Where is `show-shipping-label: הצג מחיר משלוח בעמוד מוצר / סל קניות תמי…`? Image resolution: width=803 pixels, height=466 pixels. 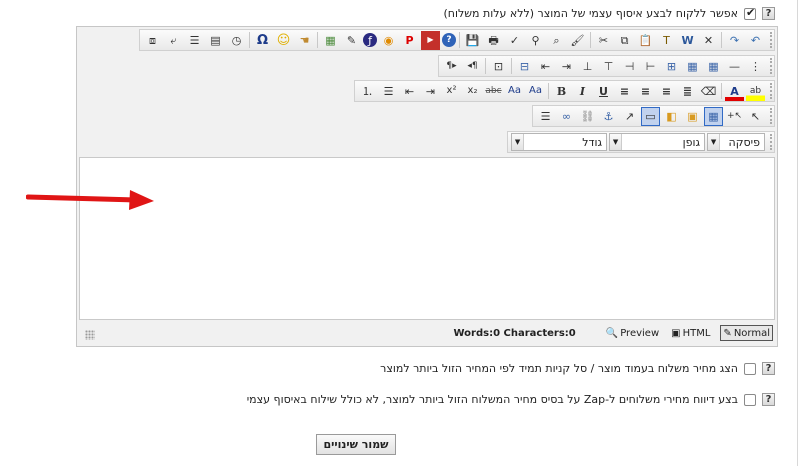 show-shipping-label: הצג מחיר משלוח בעמוד מוצר / סל קניות תמי… is located at coordinates (559, 368).